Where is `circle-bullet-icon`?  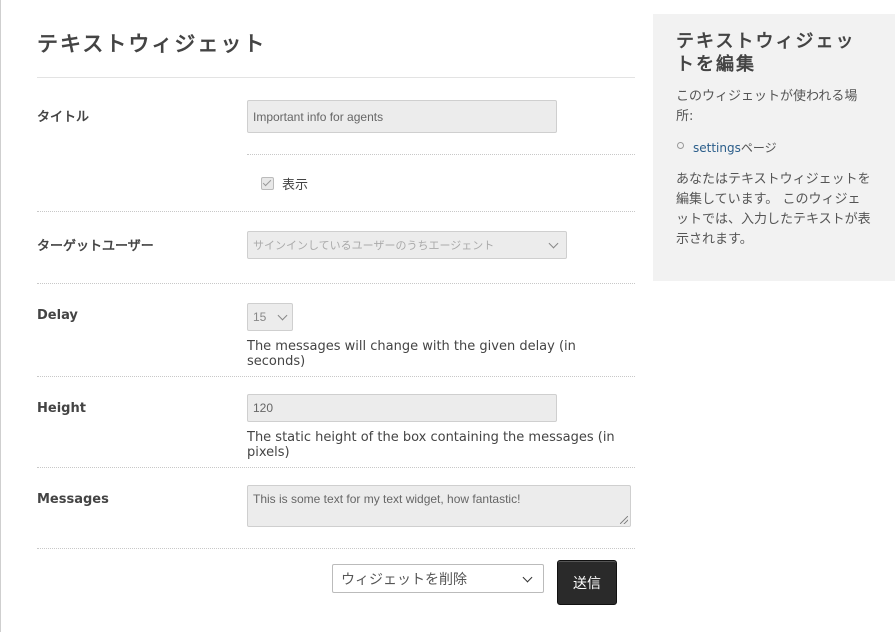 circle-bullet-icon is located at coordinates (680, 145).